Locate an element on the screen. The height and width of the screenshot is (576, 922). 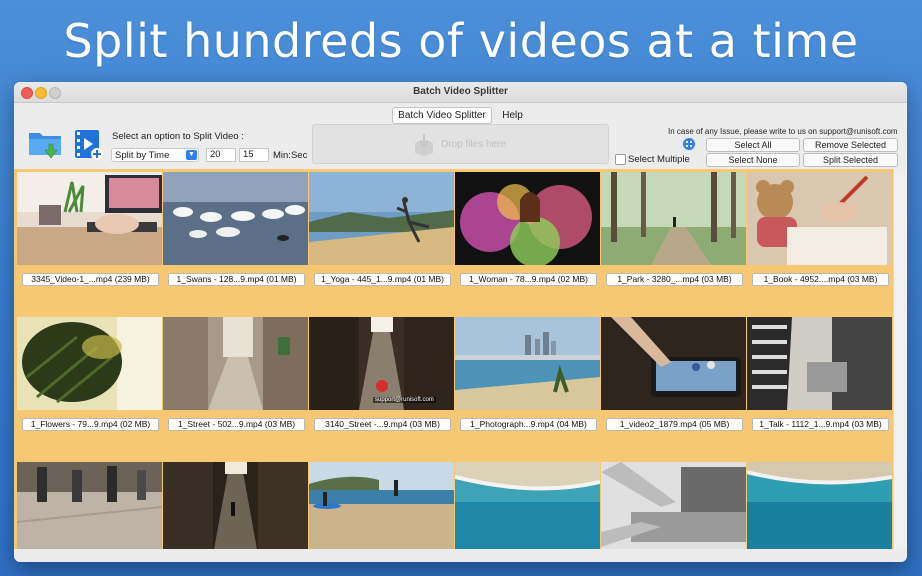
window-title: Batch Video Splitter is located at coordinates (460, 91).